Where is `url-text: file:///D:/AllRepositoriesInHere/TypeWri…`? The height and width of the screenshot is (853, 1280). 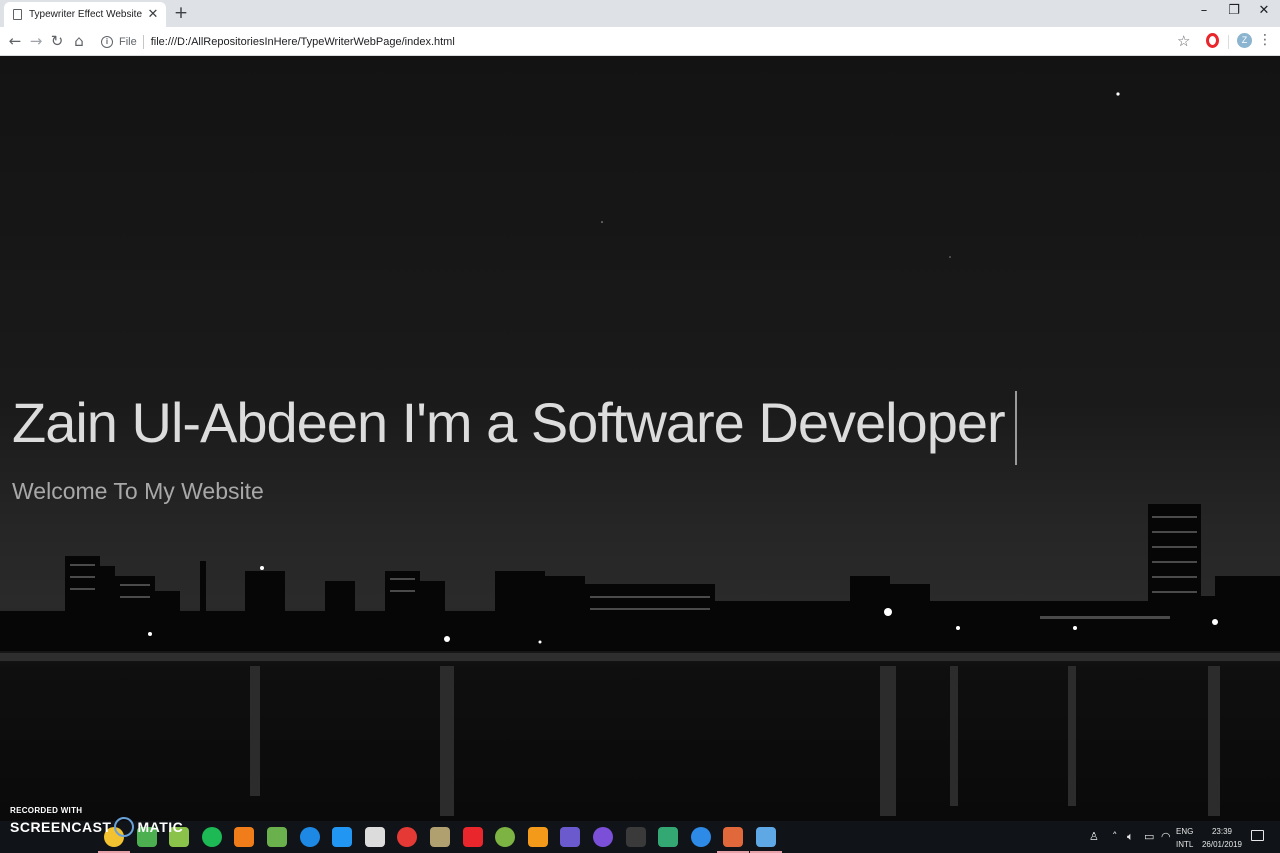
url-text: file:///D:/AllRepositoriesInHere/TypeWri… is located at coordinates (303, 42).